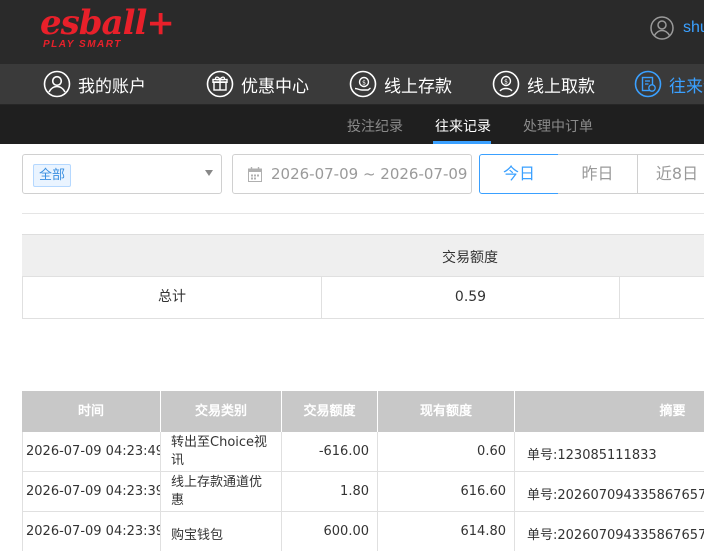 This screenshot has height=551, width=704. I want to click on col-balance: 现有额度, so click(446, 411).